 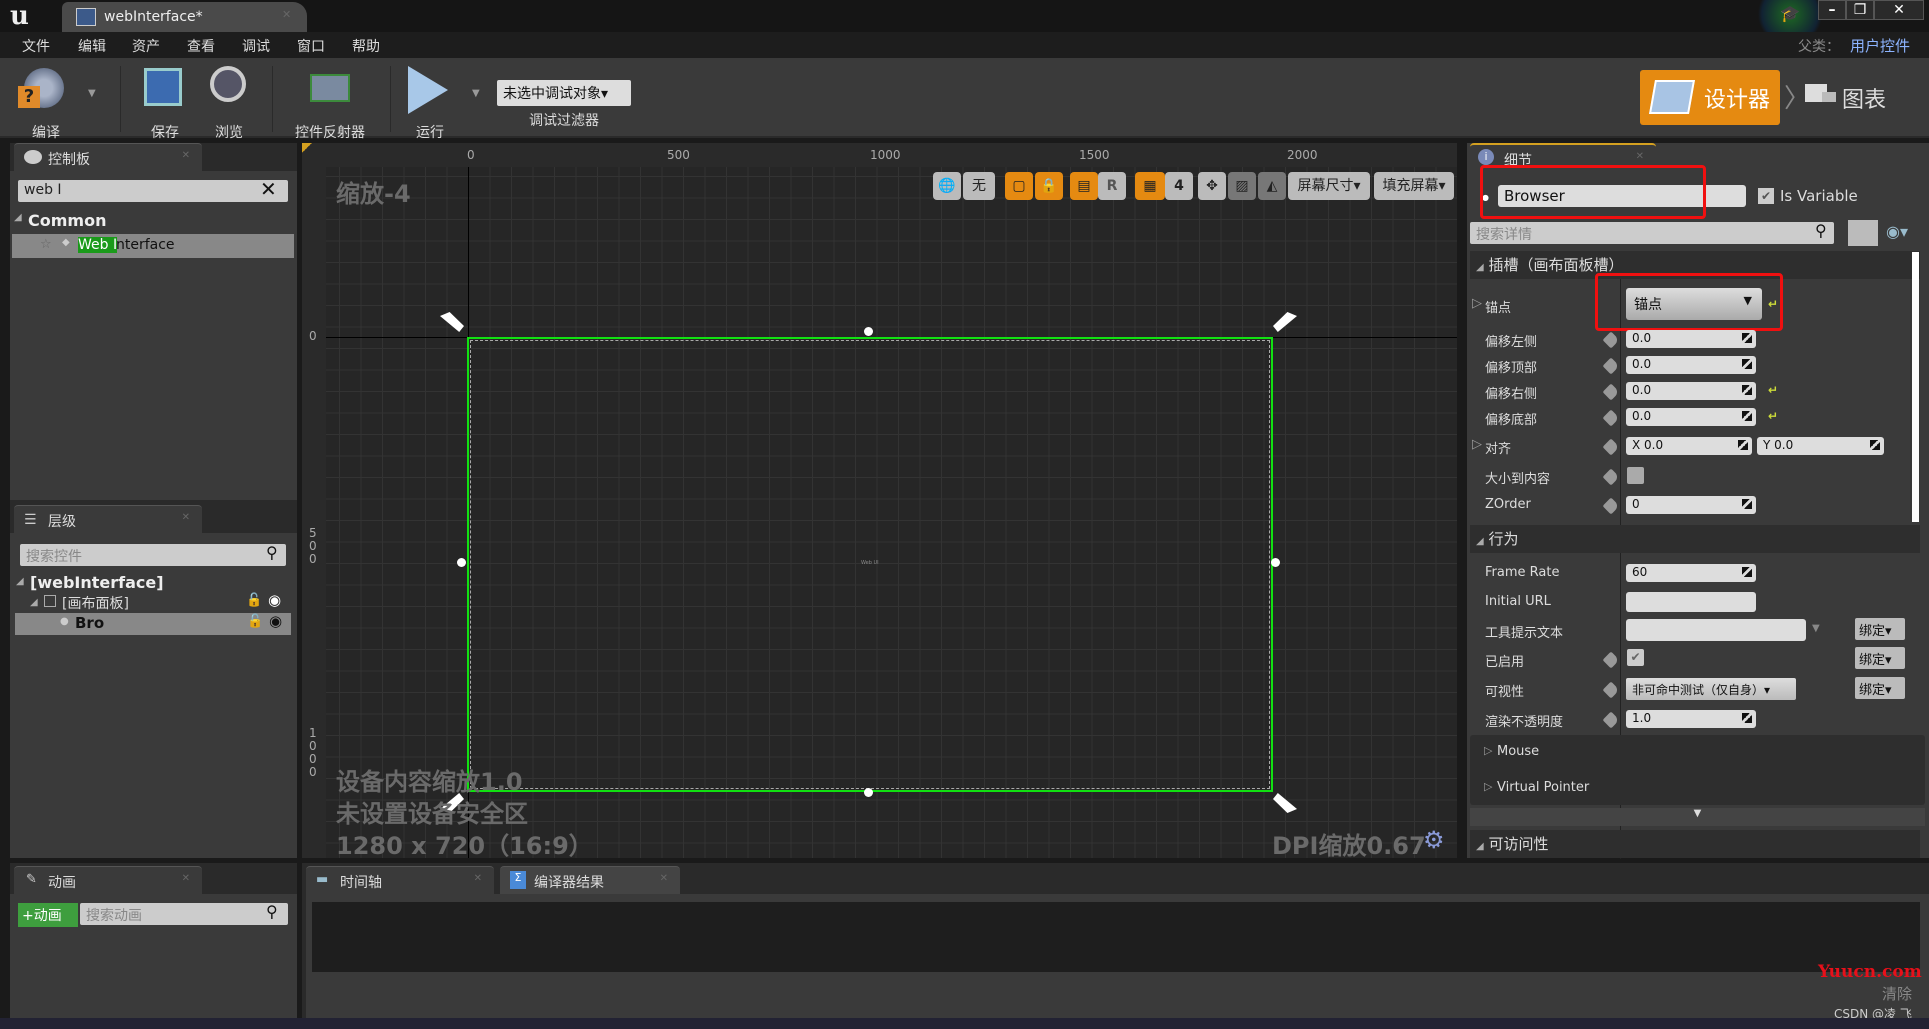 What do you see at coordinates (1897, 993) in the screenshot?
I see `clear-button: 清除` at bounding box center [1897, 993].